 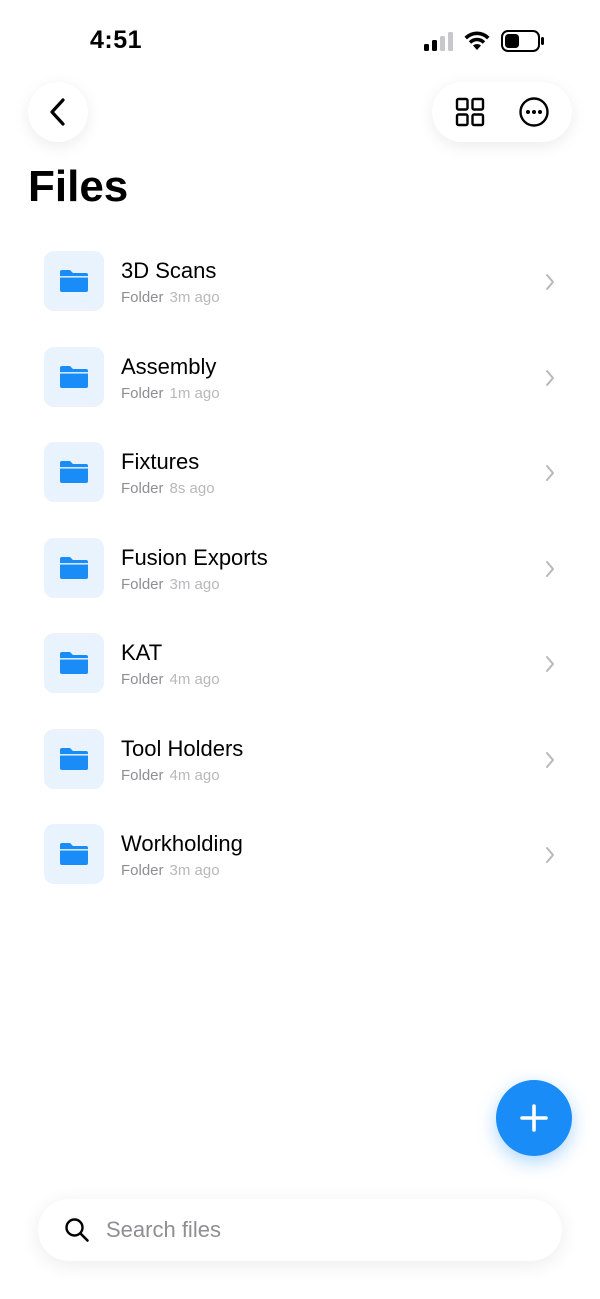 I want to click on page-title: Files, so click(x=78, y=186).